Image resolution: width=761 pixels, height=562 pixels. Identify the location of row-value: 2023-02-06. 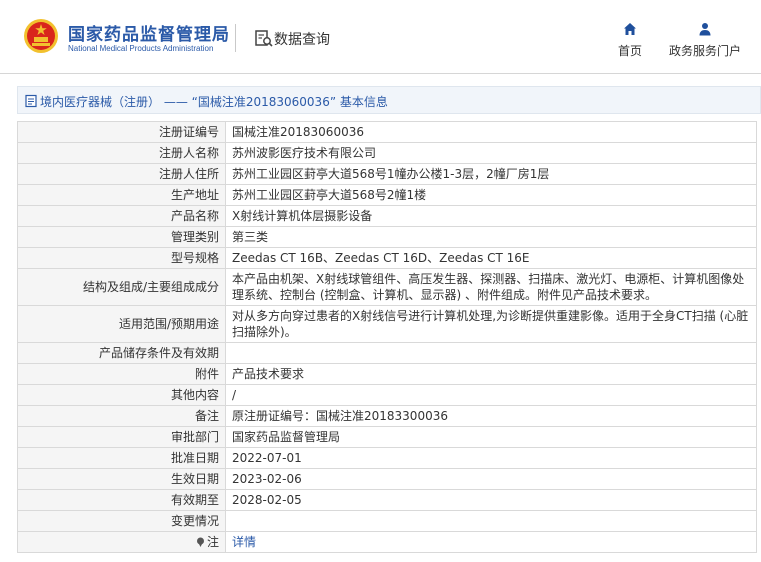
(491, 479).